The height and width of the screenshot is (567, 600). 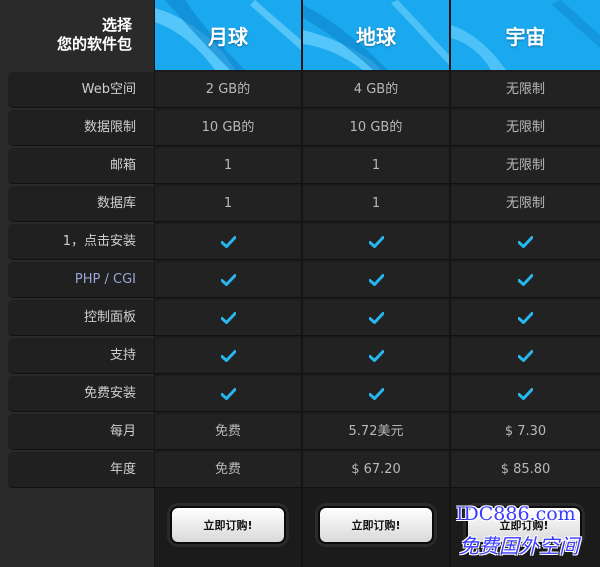 I want to click on feature-row: PHP / CGI, so click(x=304, y=280).